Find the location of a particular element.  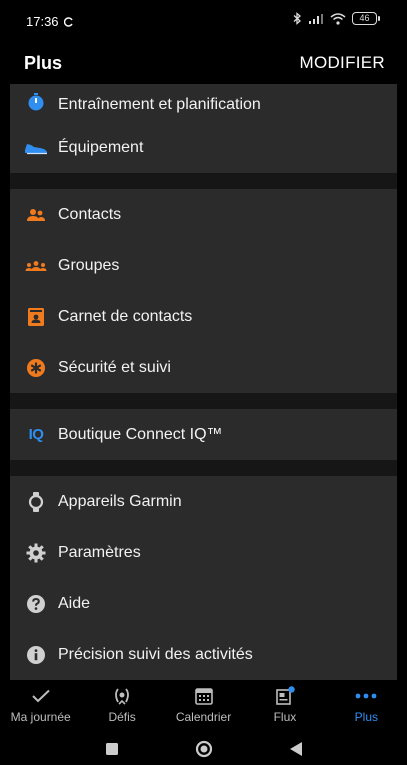

circle-icon is located at coordinates (203, 748).